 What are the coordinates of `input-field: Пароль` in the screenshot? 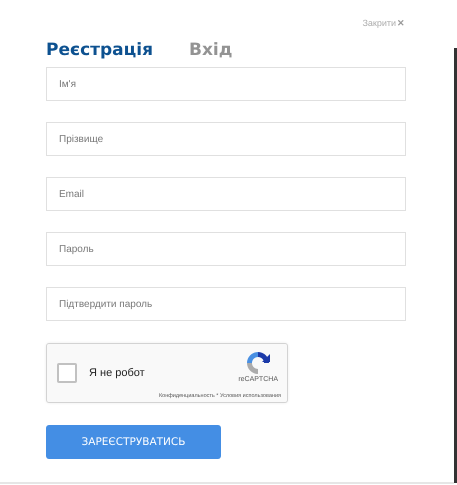 It's located at (226, 249).